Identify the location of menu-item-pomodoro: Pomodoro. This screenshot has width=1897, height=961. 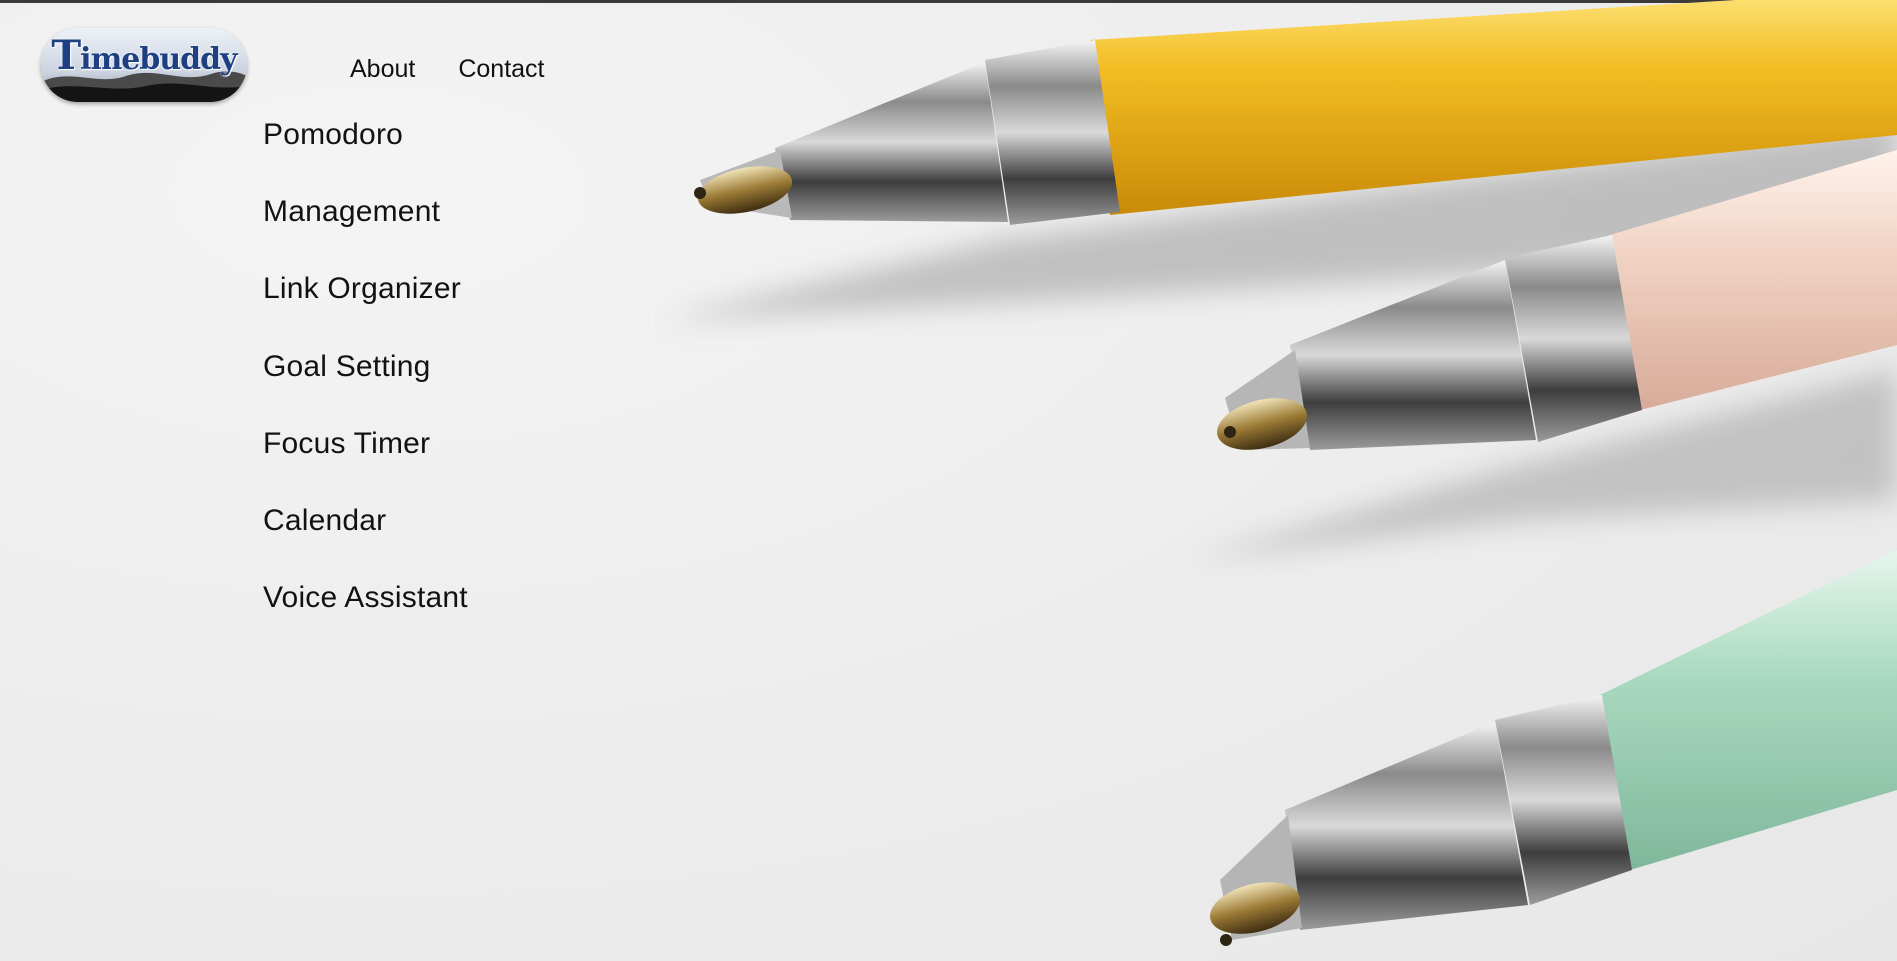
(365, 156).